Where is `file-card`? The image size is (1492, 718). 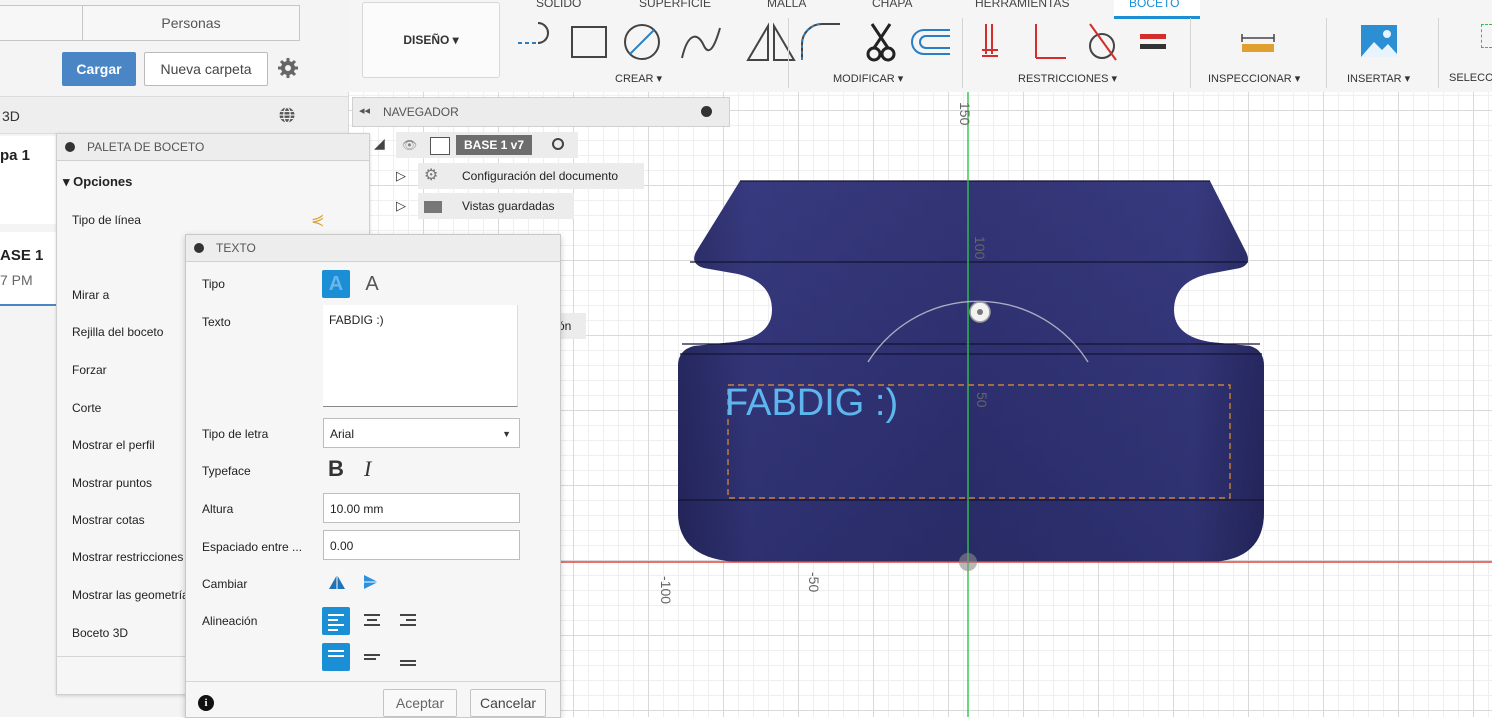
file-card is located at coordinates (28, 269).